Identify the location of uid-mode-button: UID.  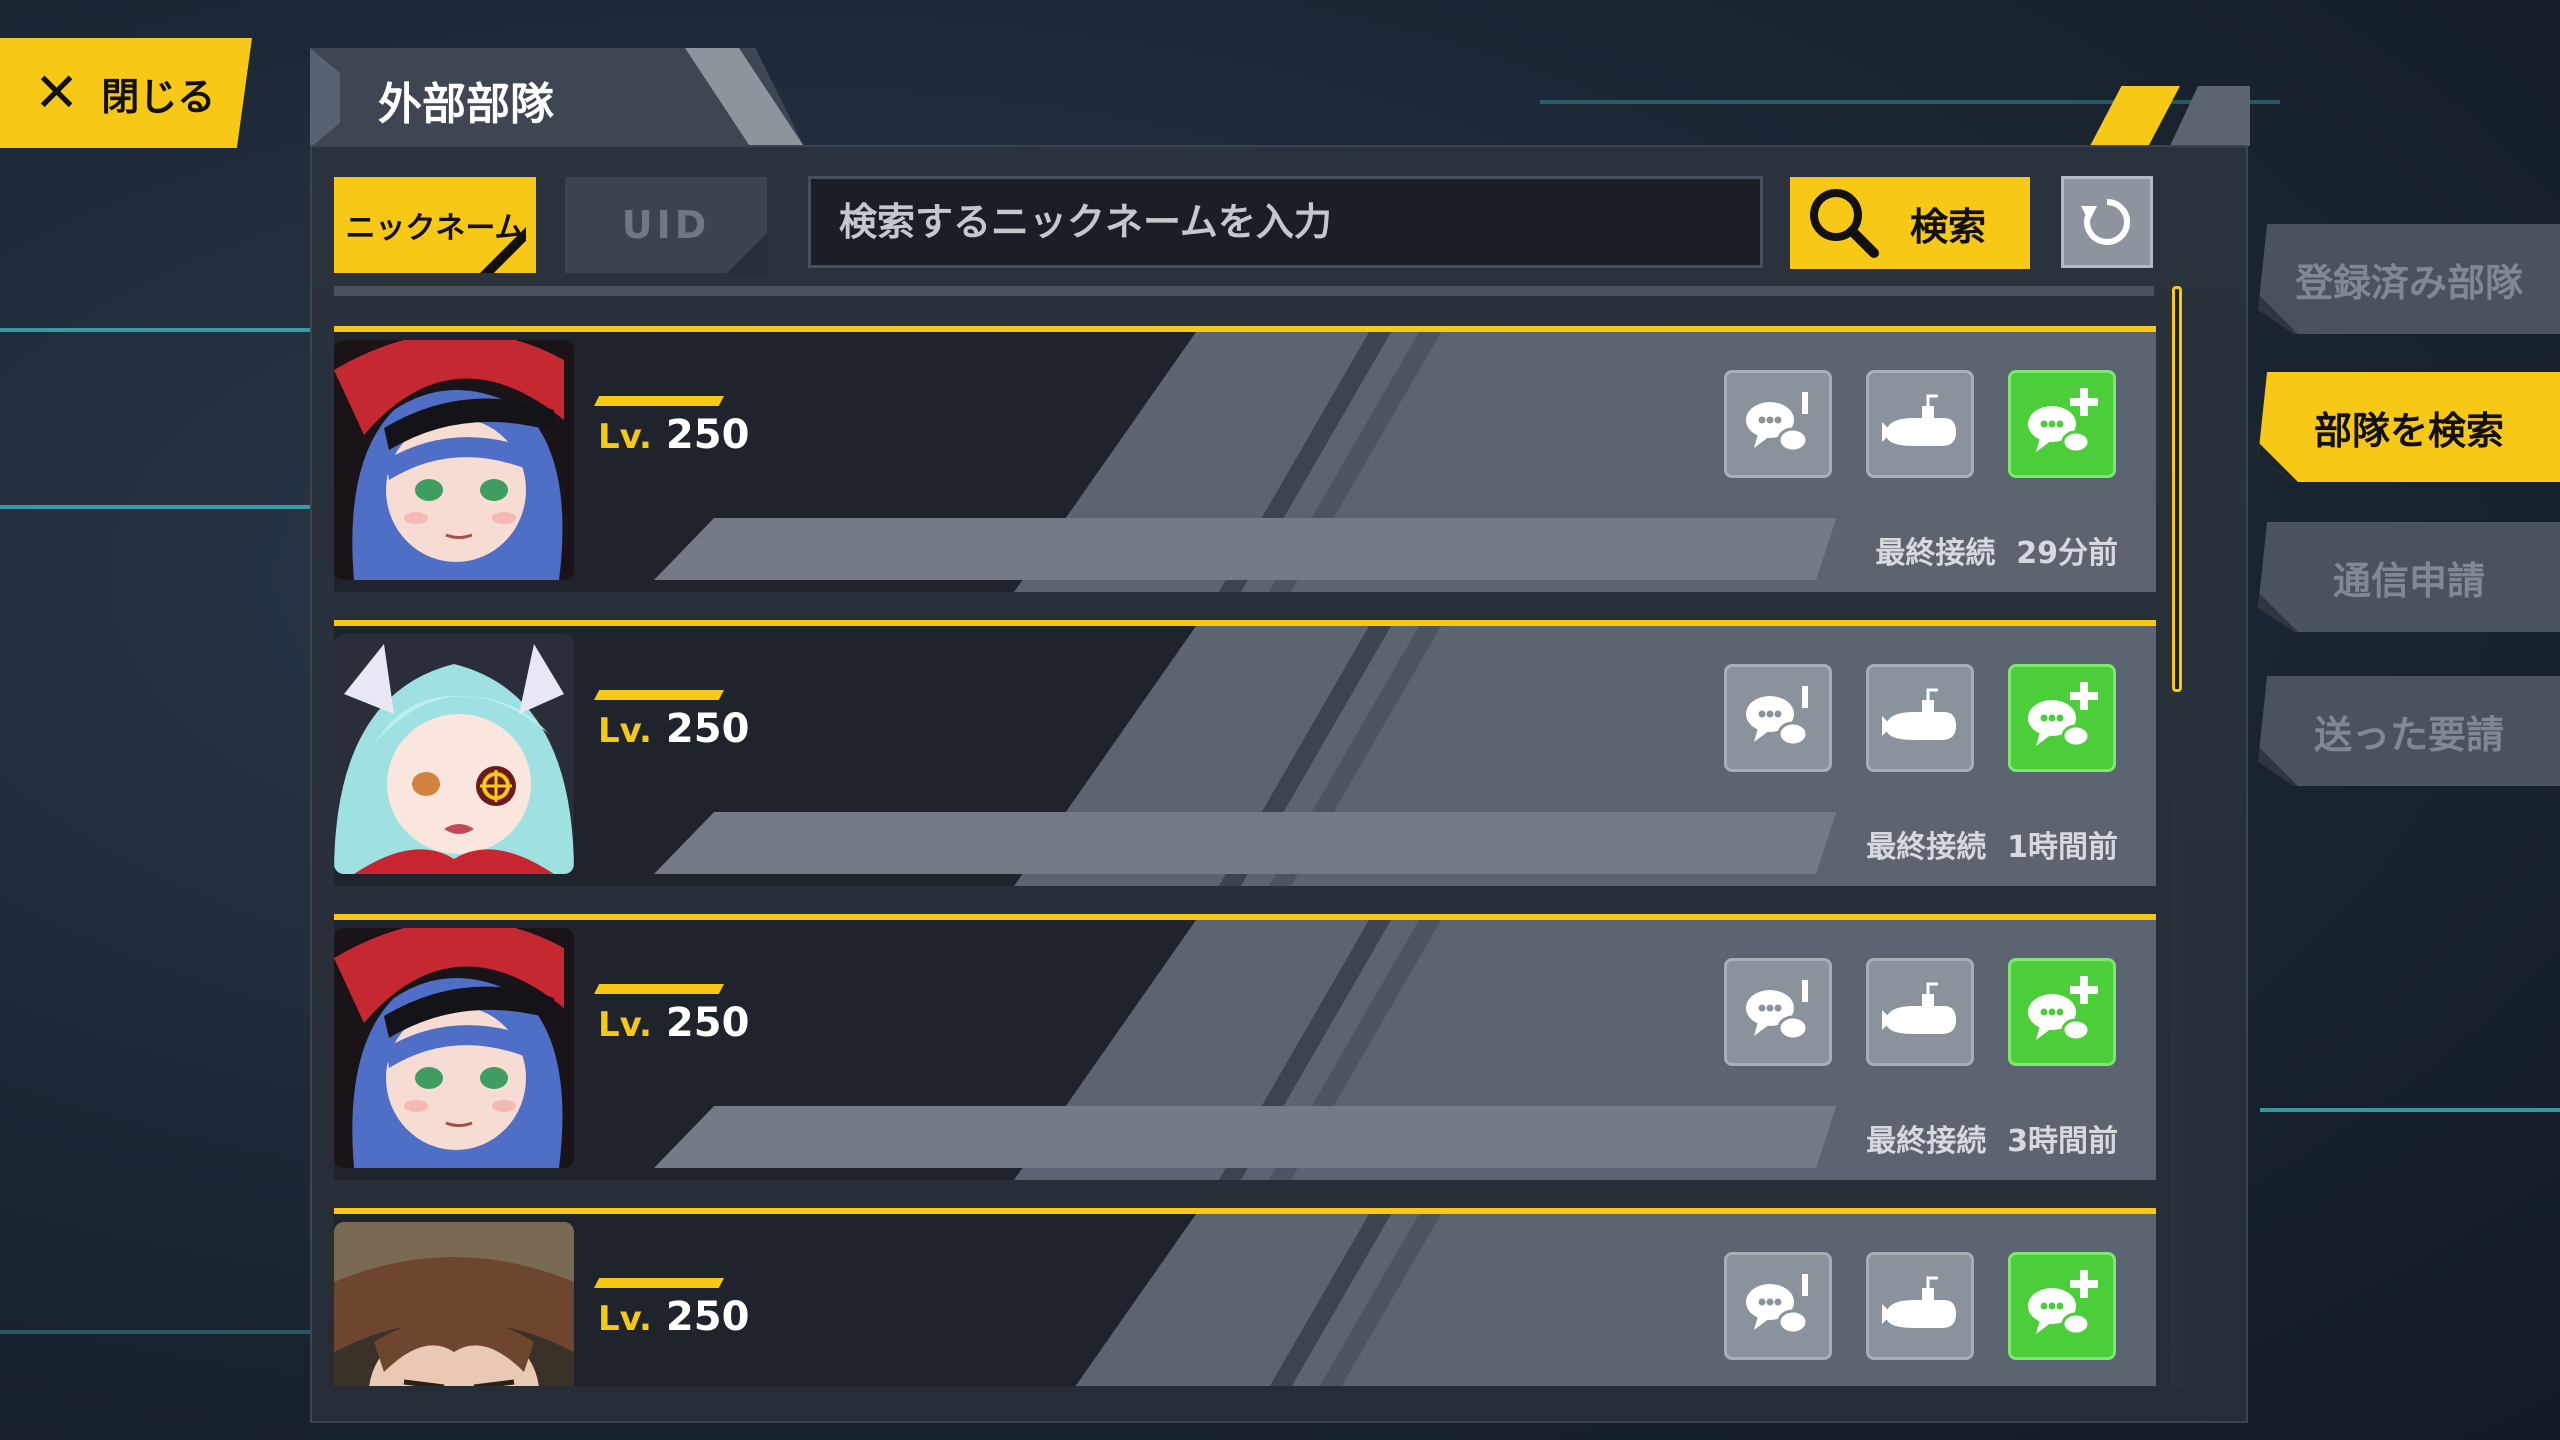
(666, 225).